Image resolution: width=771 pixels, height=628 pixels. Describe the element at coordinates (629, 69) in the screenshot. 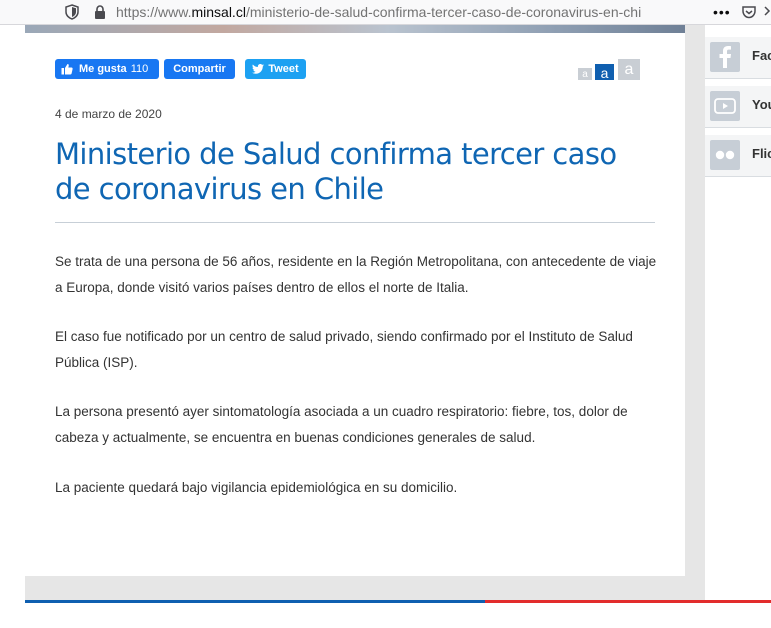

I see `font-size-large-button: a` at that location.